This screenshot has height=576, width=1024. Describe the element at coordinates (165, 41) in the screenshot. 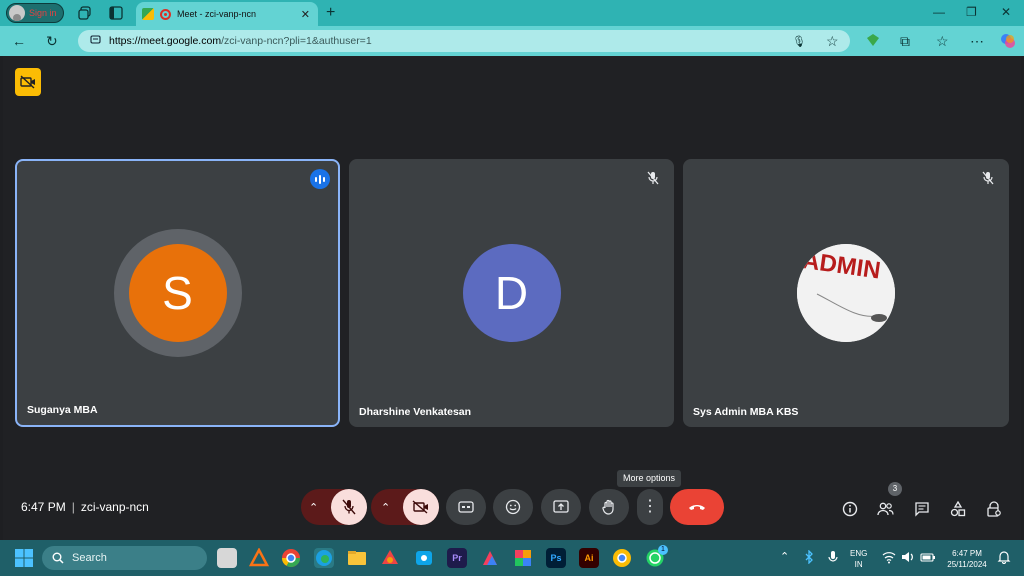

I see `url-host: https://meet.google.com` at that location.